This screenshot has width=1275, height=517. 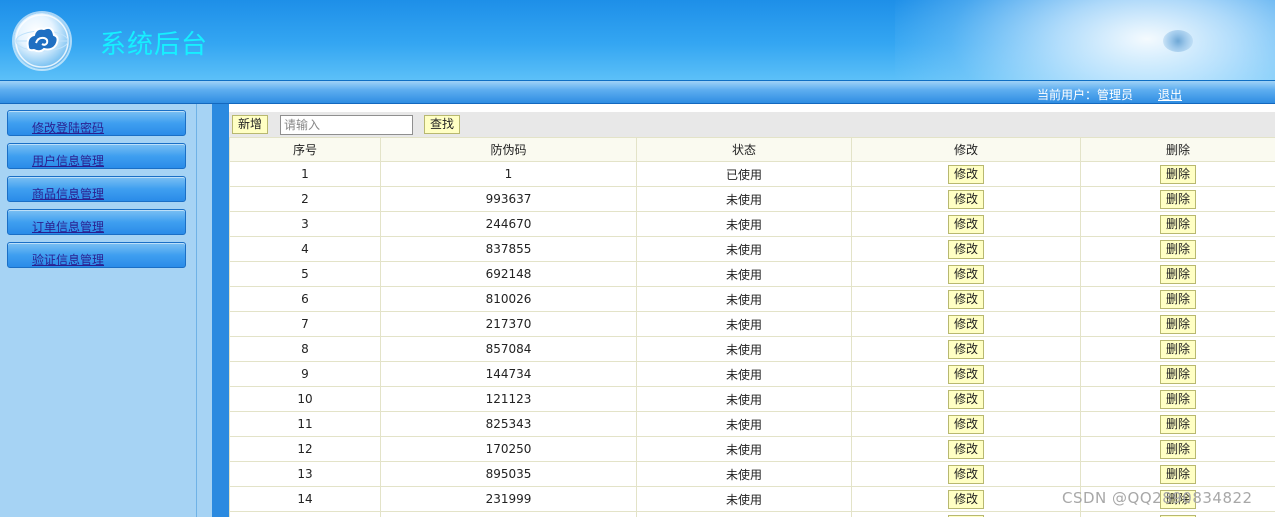 What do you see at coordinates (305, 514) in the screenshot?
I see `cell-index` at bounding box center [305, 514].